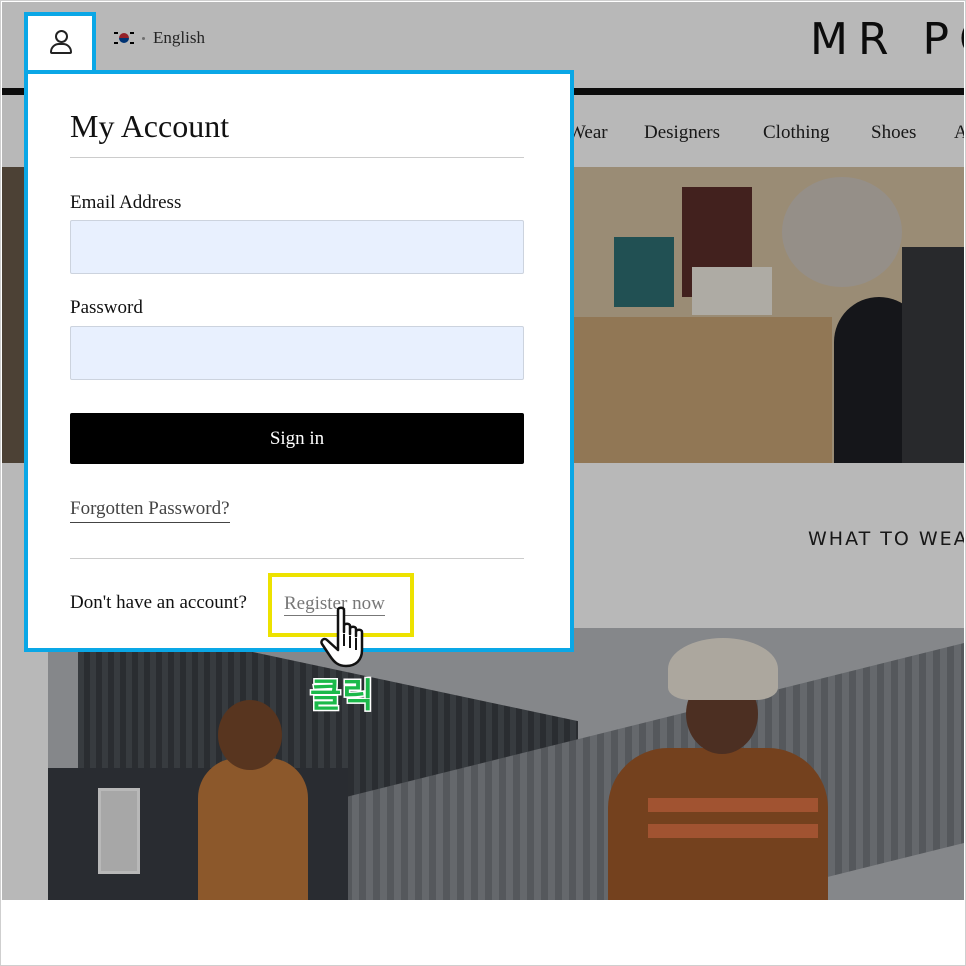  Describe the element at coordinates (297, 558) in the screenshot. I see `section-divider` at that location.